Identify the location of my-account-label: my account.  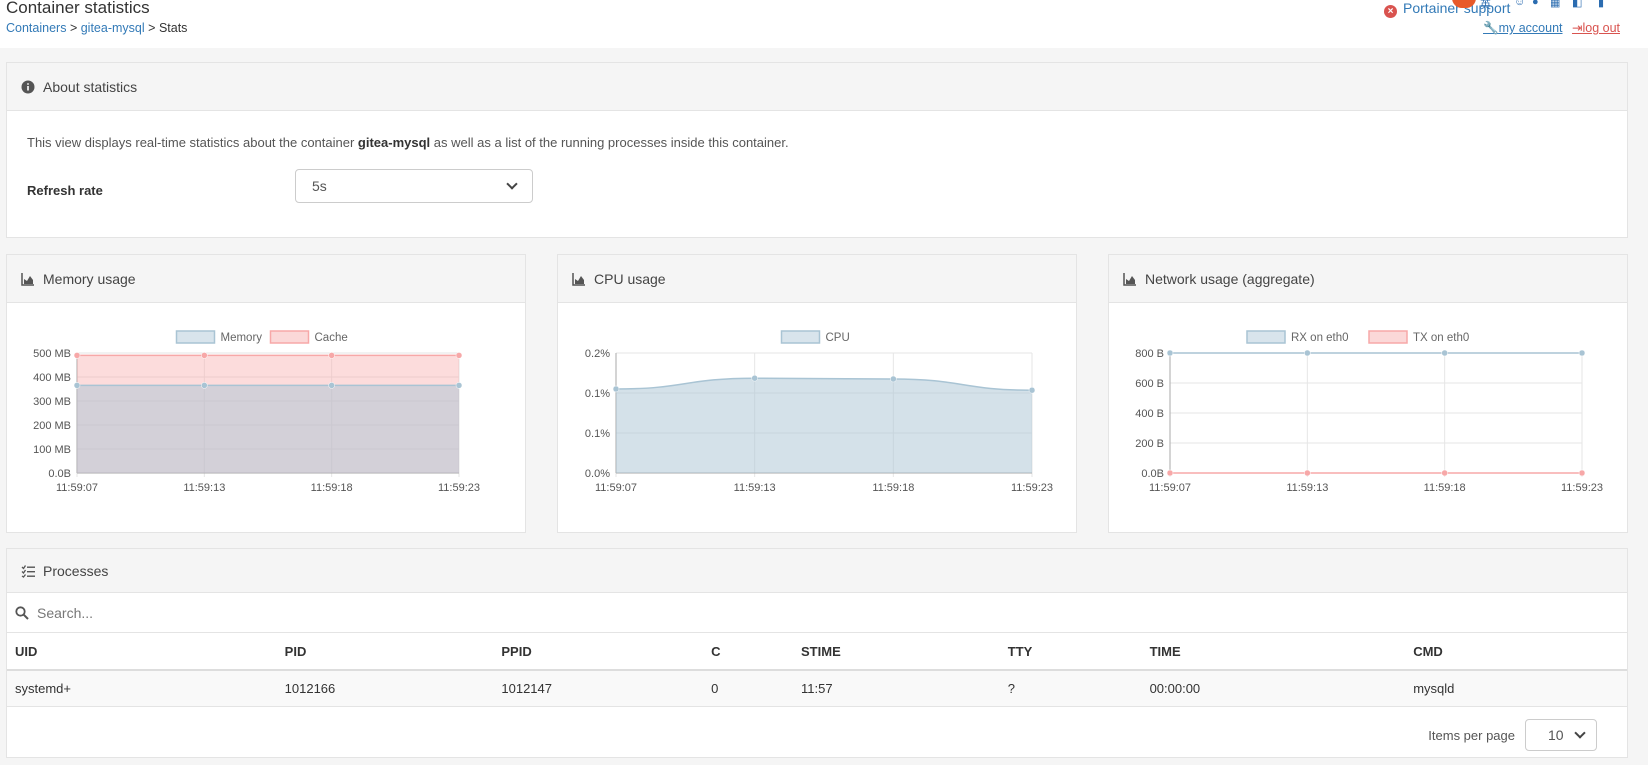
(1530, 28).